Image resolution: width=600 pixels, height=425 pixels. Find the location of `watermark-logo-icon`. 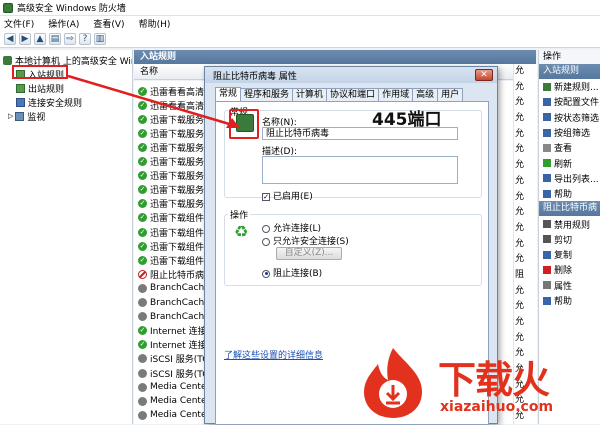

watermark-logo-icon is located at coordinates (393, 383).